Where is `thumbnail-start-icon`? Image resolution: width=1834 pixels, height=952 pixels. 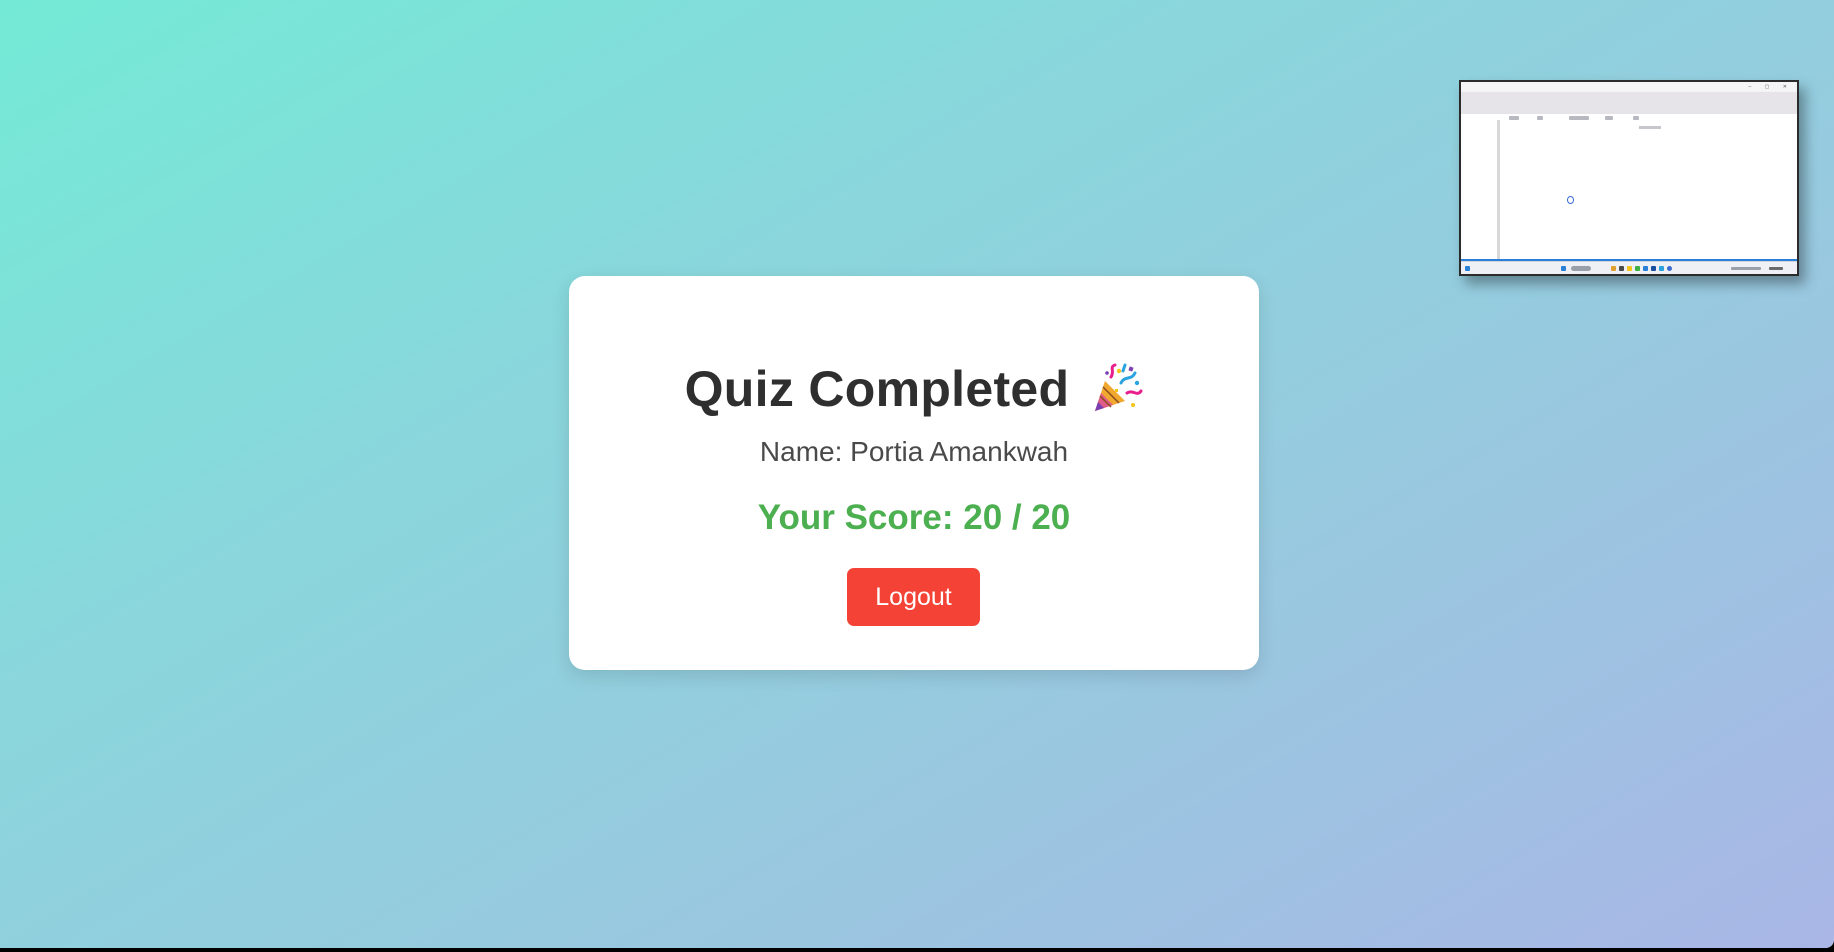
thumbnail-start-icon is located at coordinates (1467, 268).